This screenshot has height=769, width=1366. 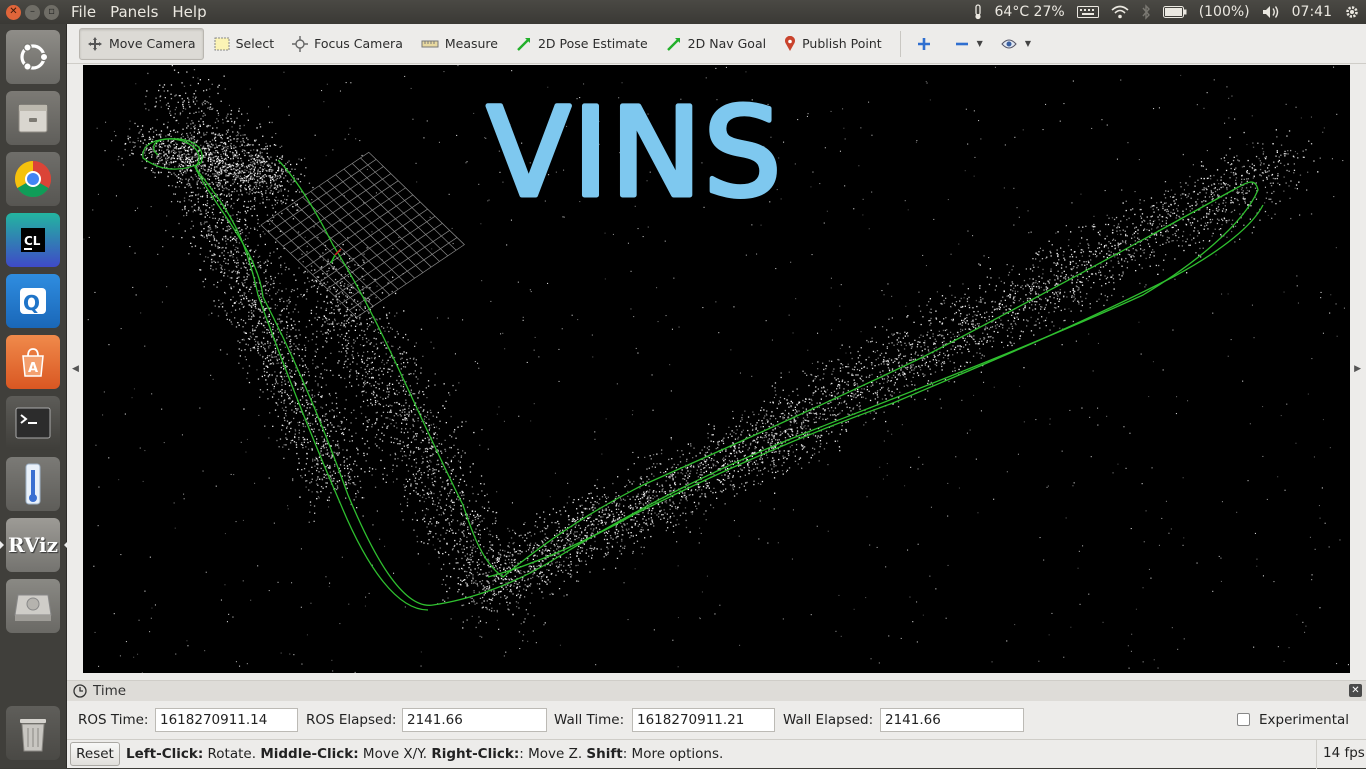 I want to click on vins-overlay-text: VINS, so click(x=635, y=153).